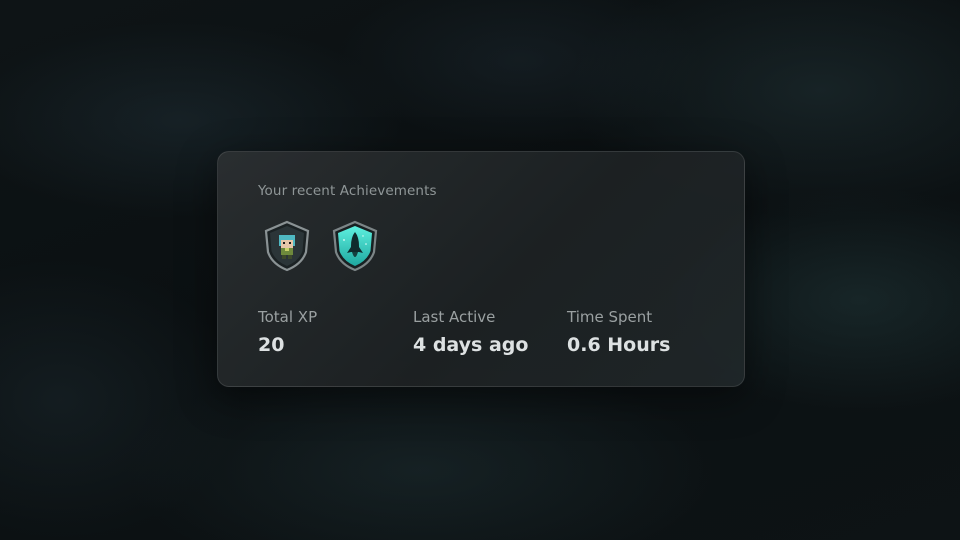 This screenshot has width=960, height=540. What do you see at coordinates (470, 332) in the screenshot?
I see `stat-last-active: Last Active 4 days ago` at bounding box center [470, 332].